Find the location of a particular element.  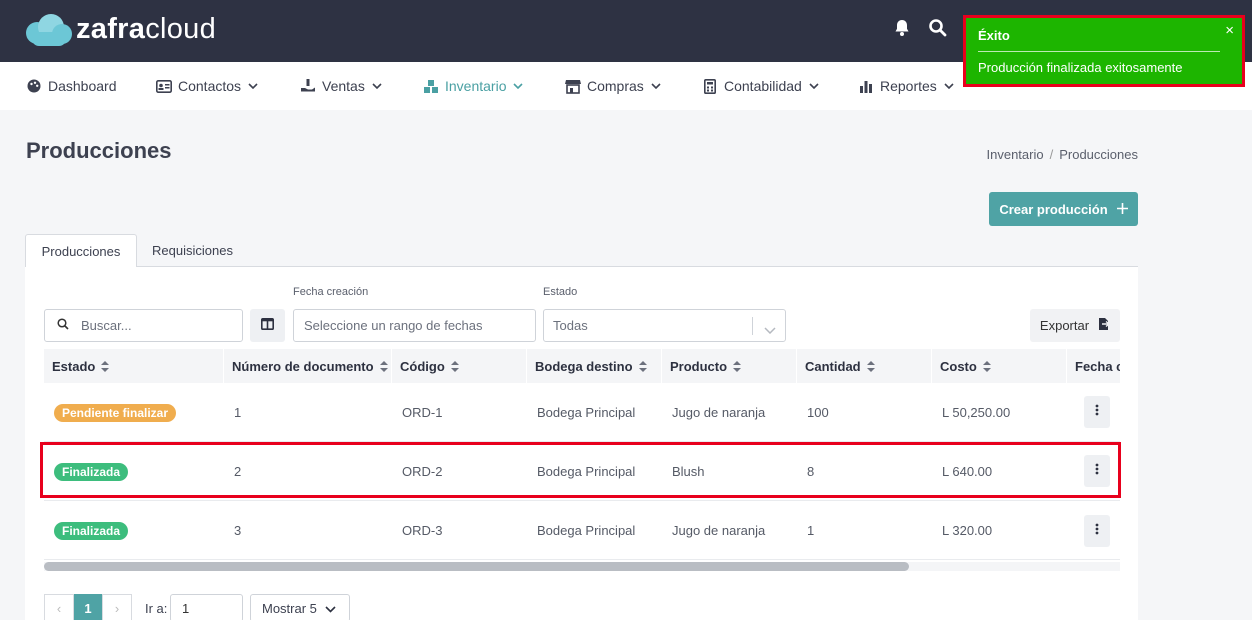

columns-icon is located at coordinates (267, 326).